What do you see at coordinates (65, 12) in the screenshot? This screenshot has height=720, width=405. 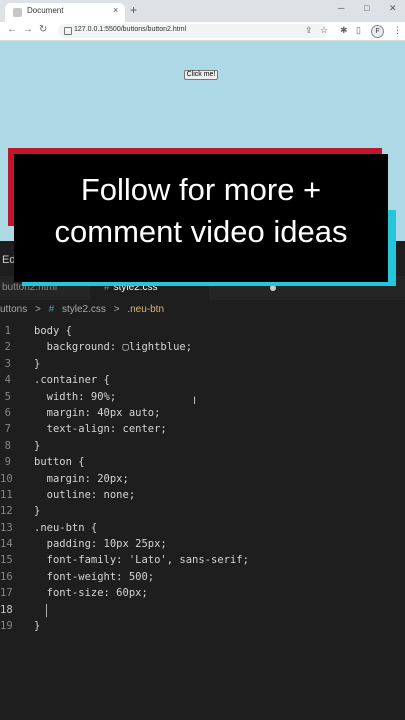 I see `browser-tab: Document ×` at bounding box center [65, 12].